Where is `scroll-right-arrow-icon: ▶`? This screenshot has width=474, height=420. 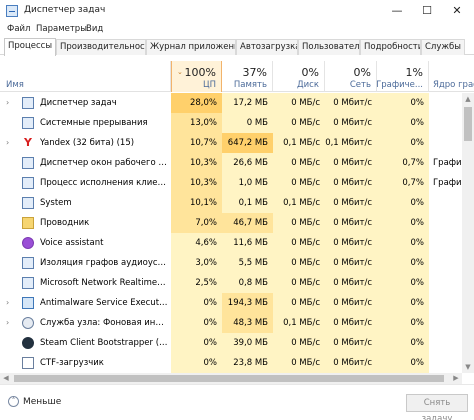 scroll-right-arrow-icon: ▶ is located at coordinates (456, 378).